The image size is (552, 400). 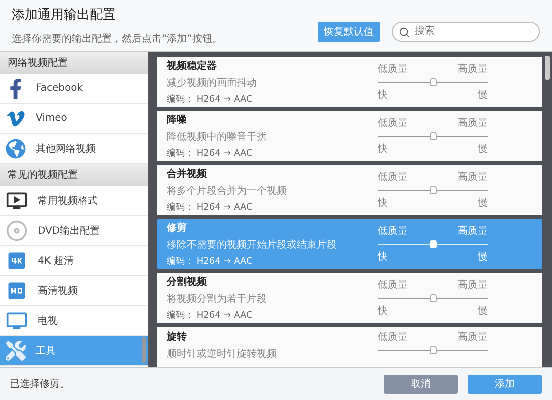 What do you see at coordinates (349, 298) in the screenshot?
I see `preset-card: 分割视频 将视频分割为若干片段 编码： H264 → AAC 低质量 高质量 快 慢` at bounding box center [349, 298].